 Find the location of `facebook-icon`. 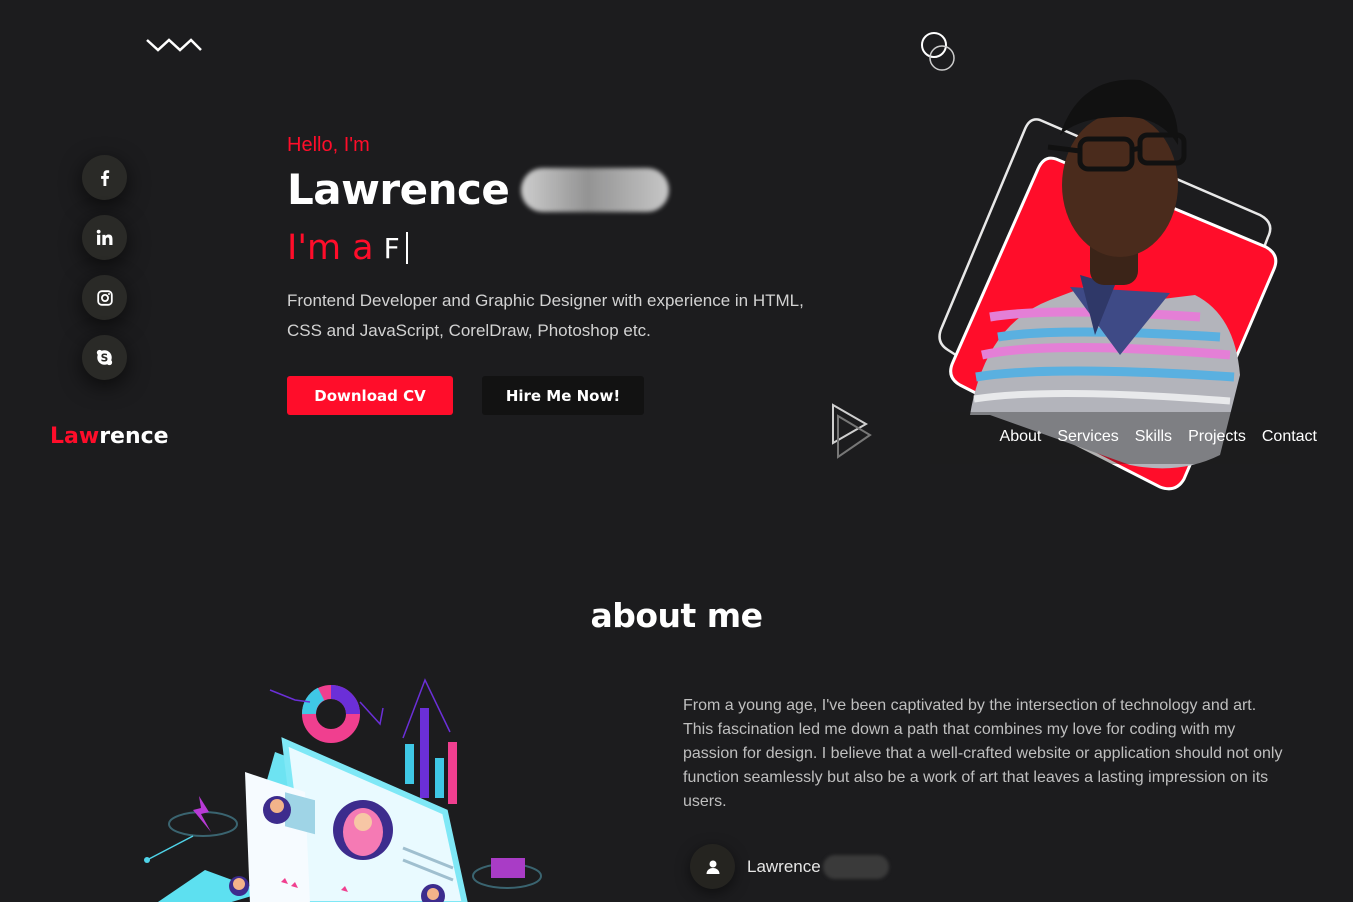

facebook-icon is located at coordinates (104, 177).